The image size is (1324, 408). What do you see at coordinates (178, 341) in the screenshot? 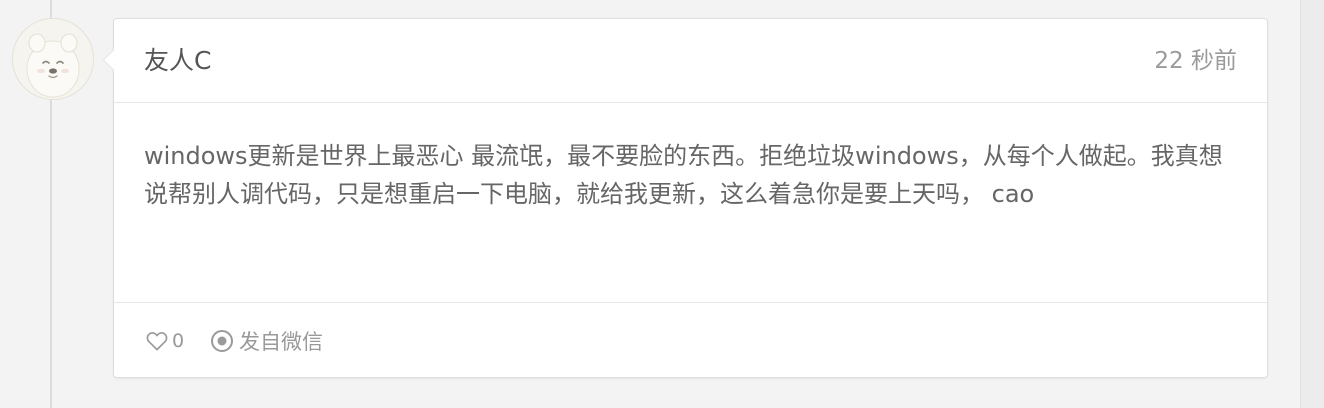
I see `like-count: 0` at bounding box center [178, 341].